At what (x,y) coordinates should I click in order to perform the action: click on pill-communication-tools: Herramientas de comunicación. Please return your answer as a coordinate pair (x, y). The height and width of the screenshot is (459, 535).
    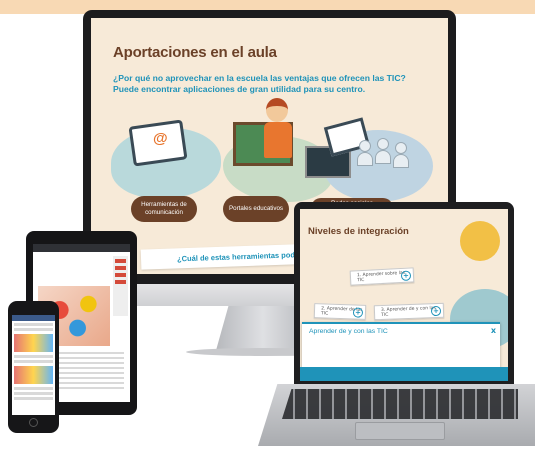
    Looking at the image, I should click on (164, 209).